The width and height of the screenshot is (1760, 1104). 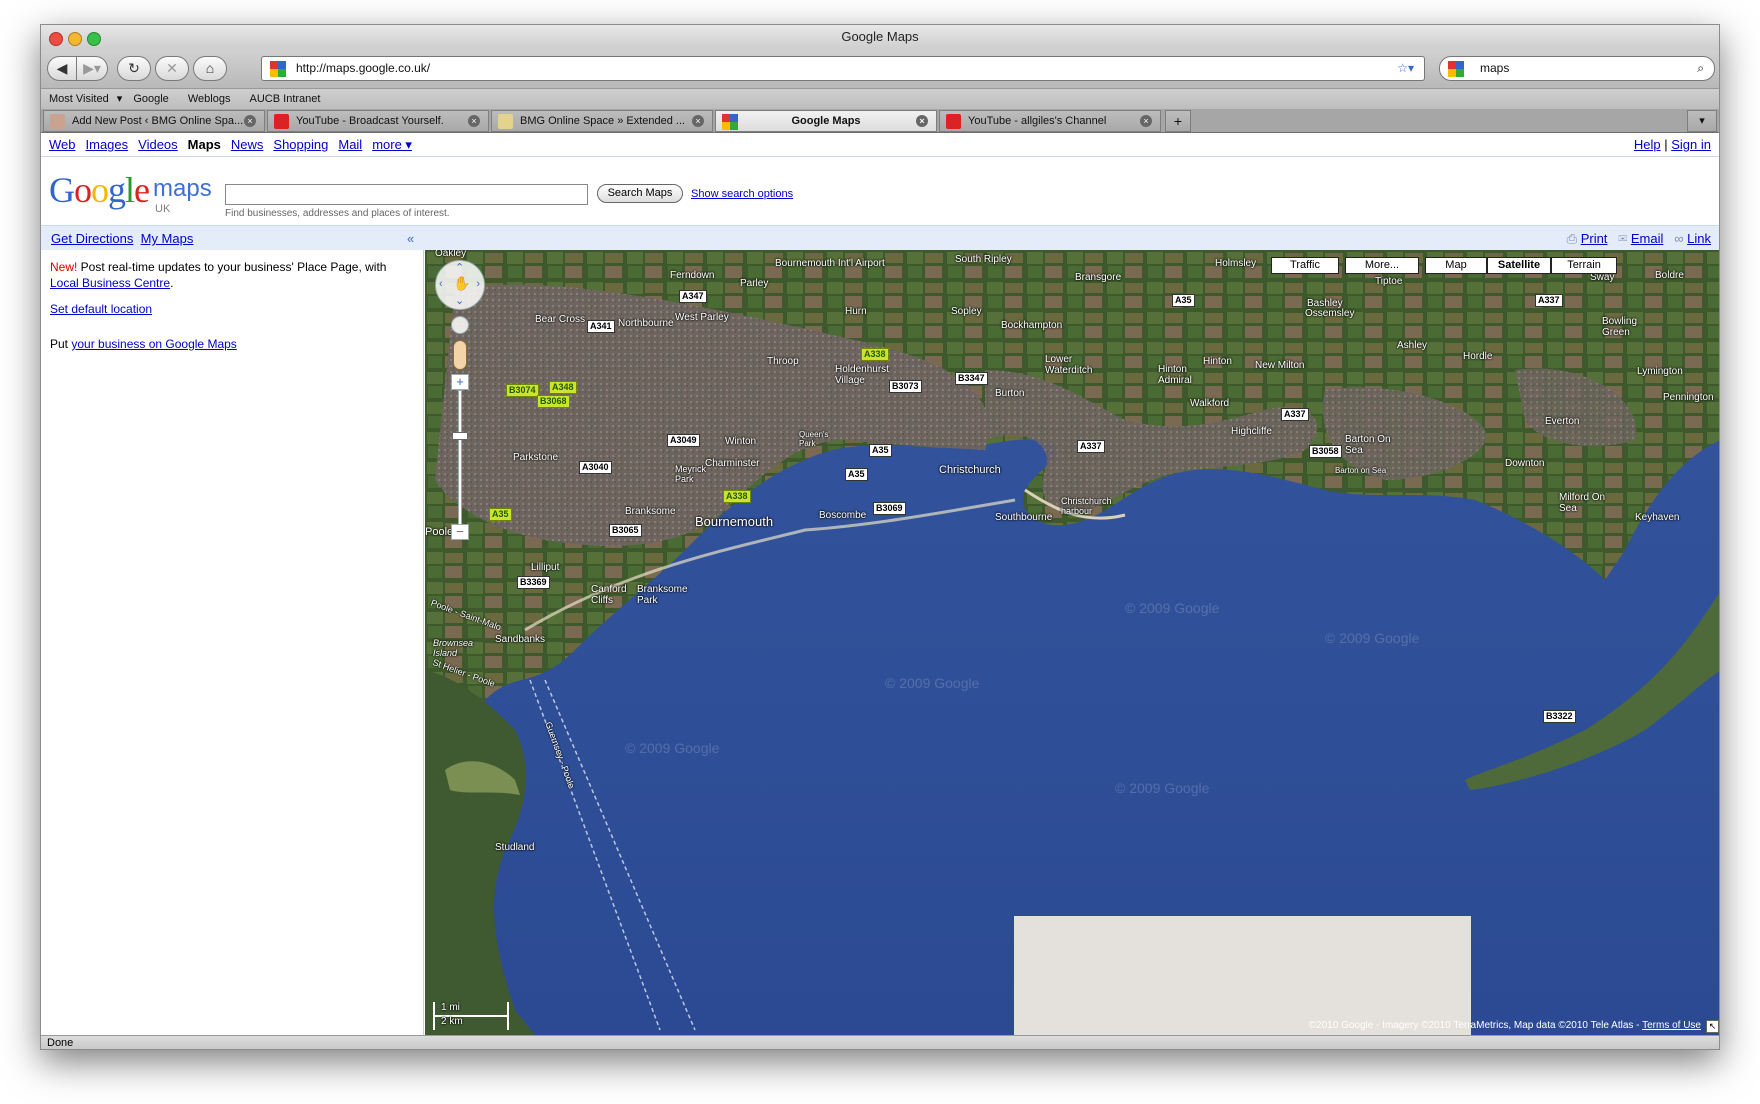 What do you see at coordinates (880, 450) in the screenshot?
I see `road-sign: A35` at bounding box center [880, 450].